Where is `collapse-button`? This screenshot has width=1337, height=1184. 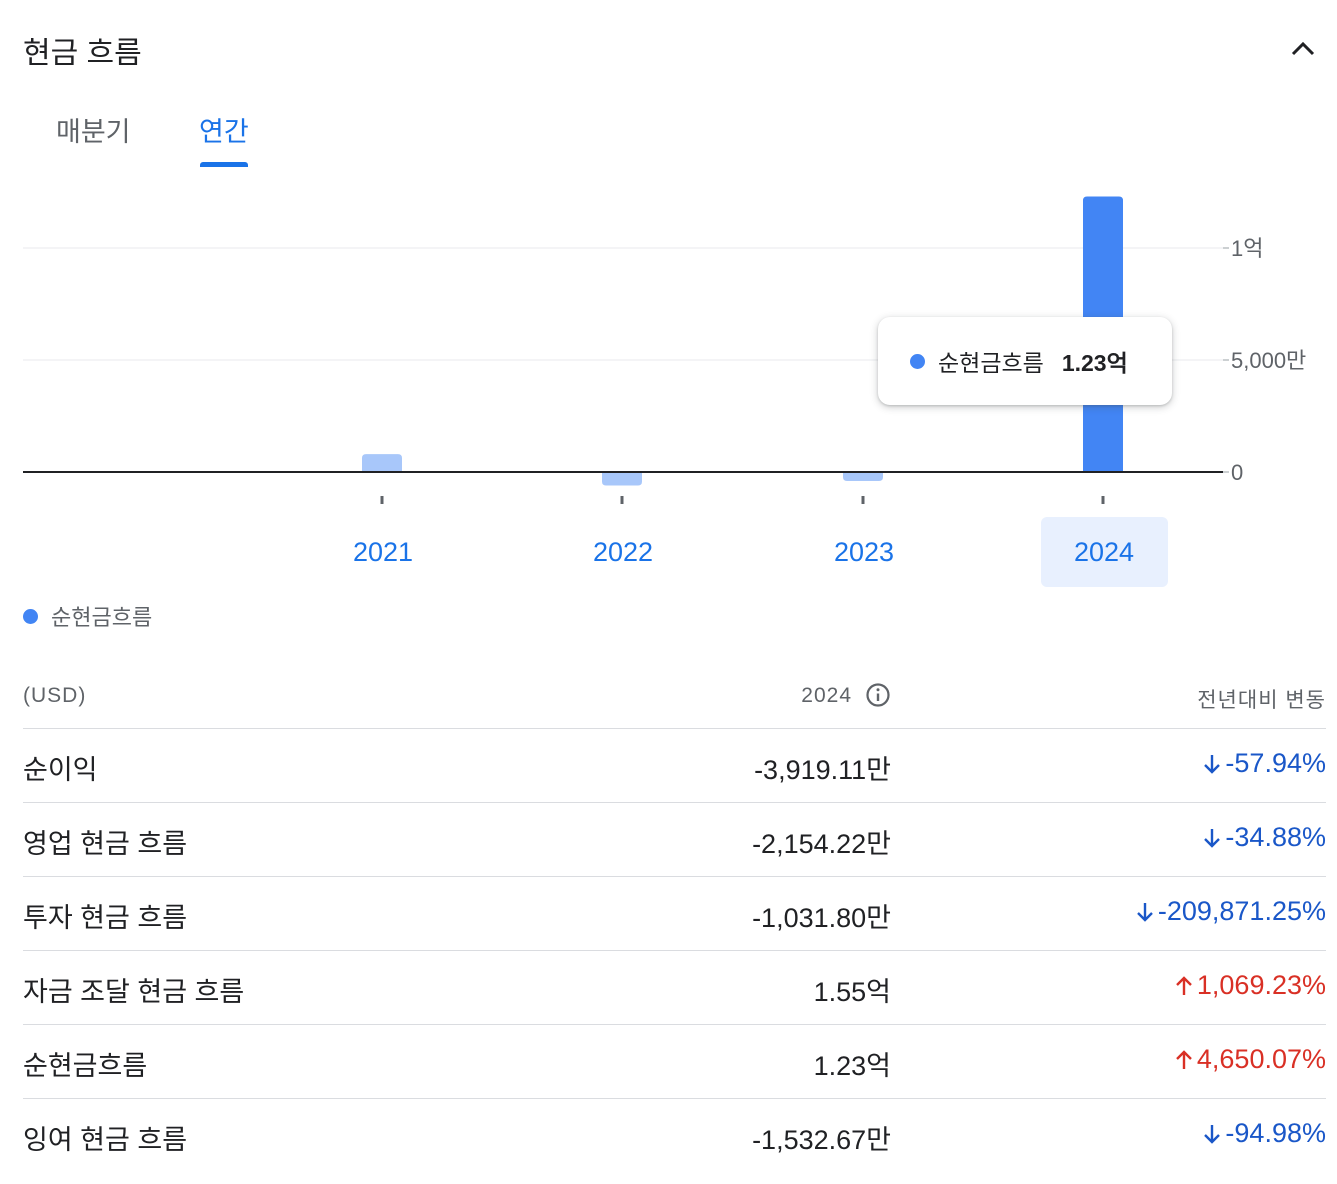
collapse-button is located at coordinates (1303, 48).